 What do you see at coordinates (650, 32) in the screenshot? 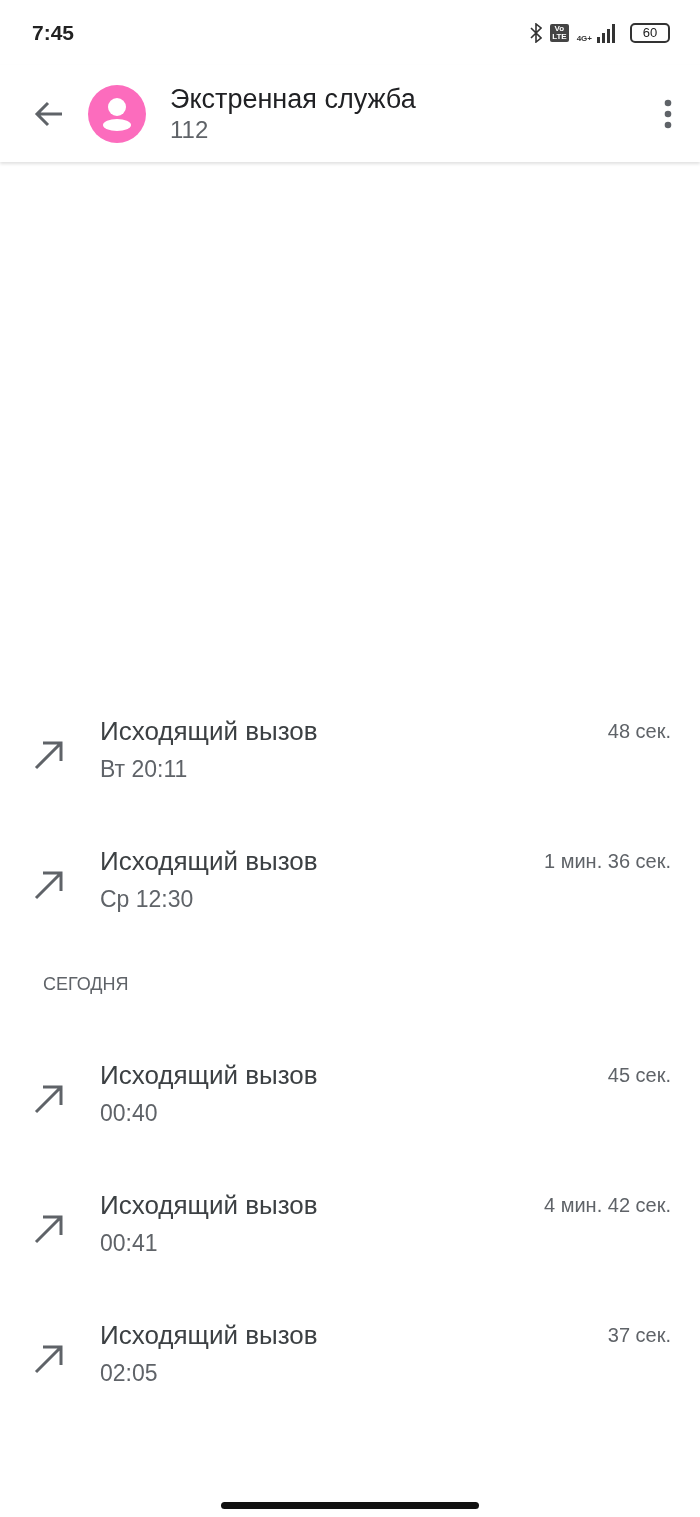
I see `battery-level: 60` at bounding box center [650, 32].